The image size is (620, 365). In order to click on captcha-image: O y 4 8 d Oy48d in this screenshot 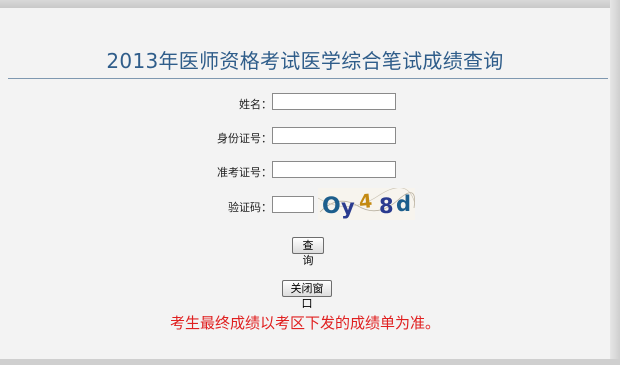, I will do `click(366, 203)`.